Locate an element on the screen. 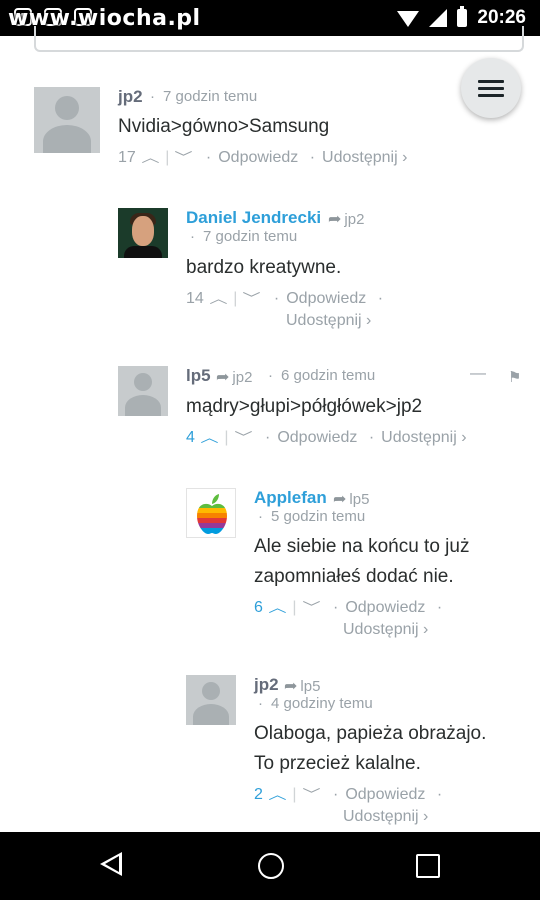 The height and width of the screenshot is (900, 540). recent-apps-icon is located at coordinates (428, 866).